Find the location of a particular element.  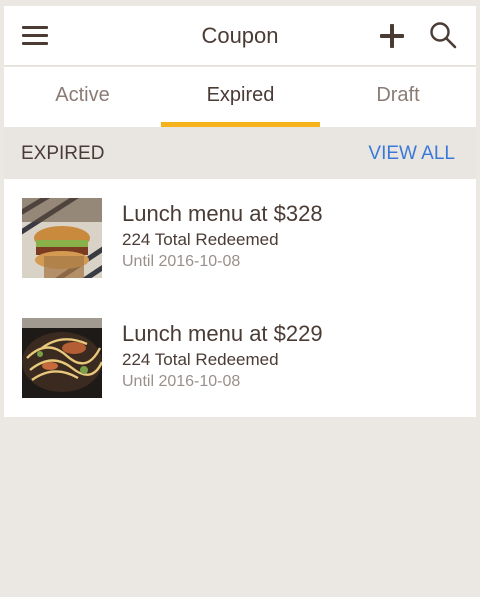

tab-active: Active is located at coordinates (82, 97).